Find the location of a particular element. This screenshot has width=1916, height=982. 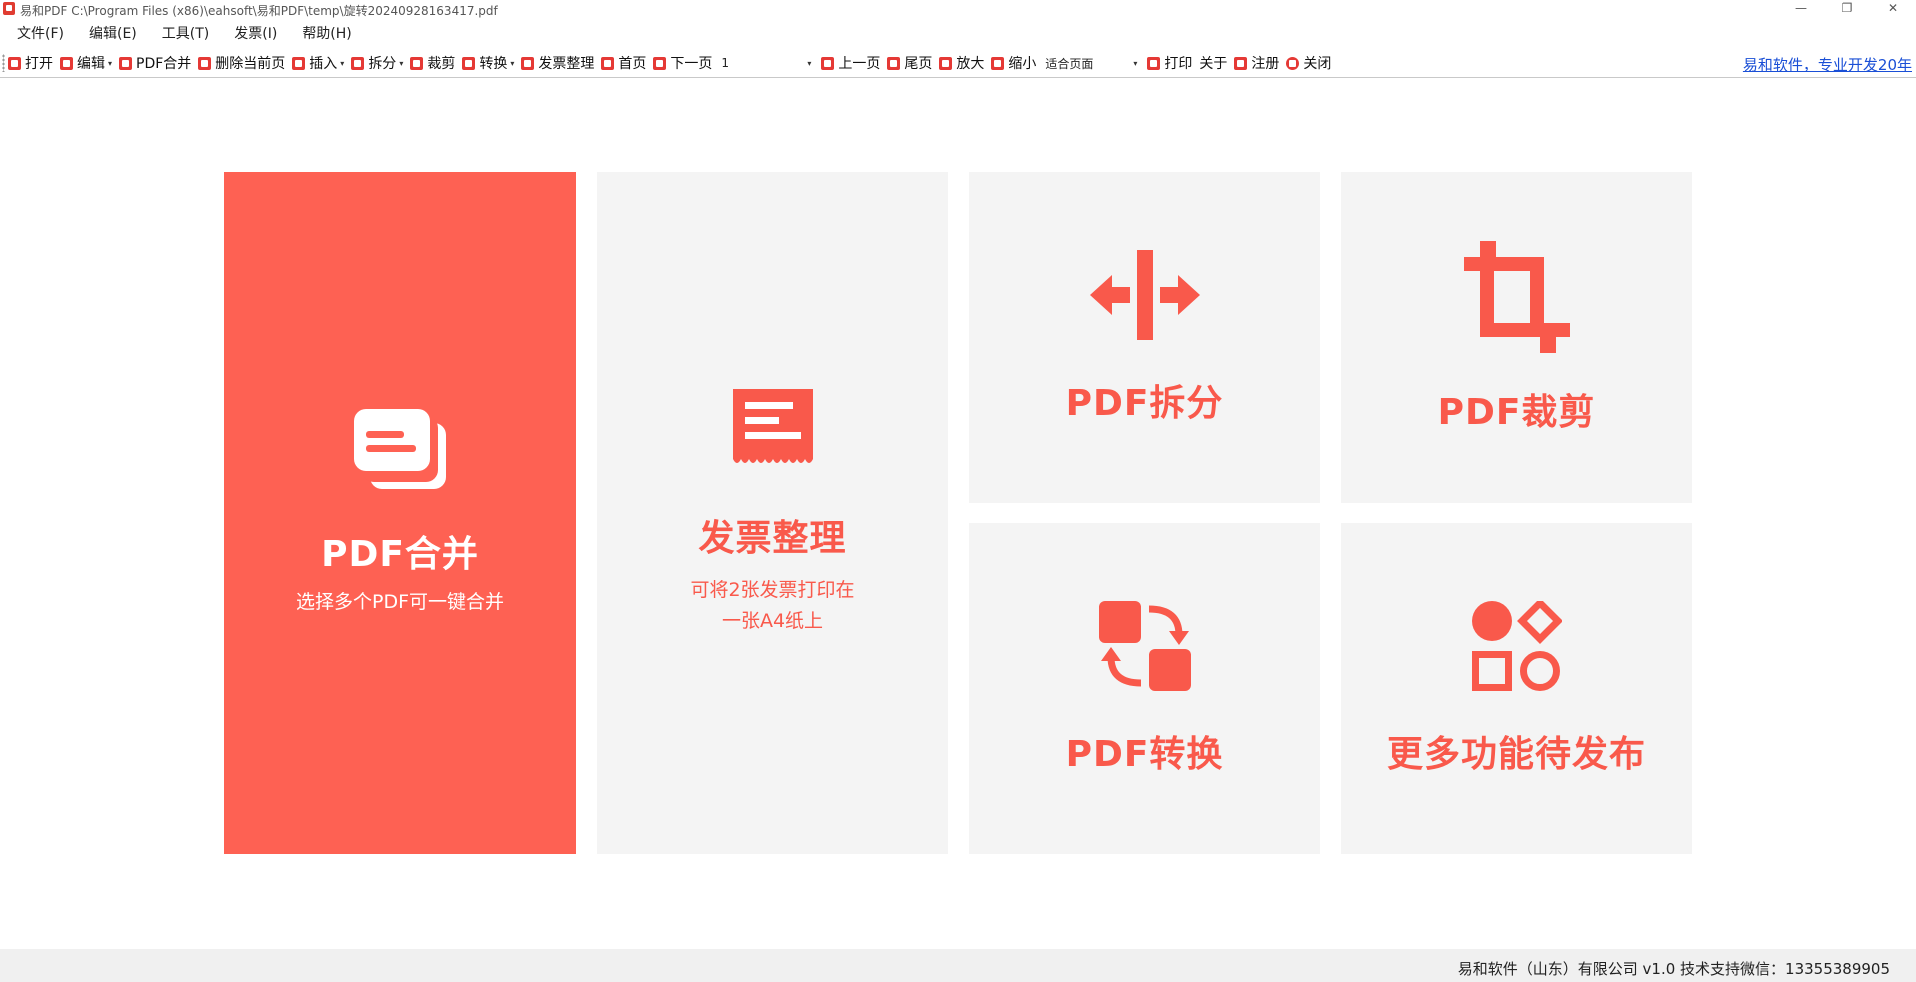

zoom-out-button: 缩小 is located at coordinates (1013, 63).